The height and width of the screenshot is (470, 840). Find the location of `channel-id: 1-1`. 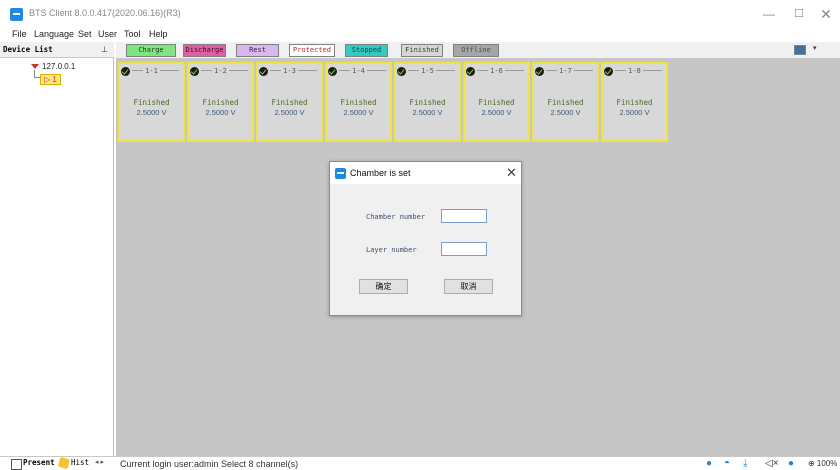

channel-id: 1-1 is located at coordinates (151, 71).